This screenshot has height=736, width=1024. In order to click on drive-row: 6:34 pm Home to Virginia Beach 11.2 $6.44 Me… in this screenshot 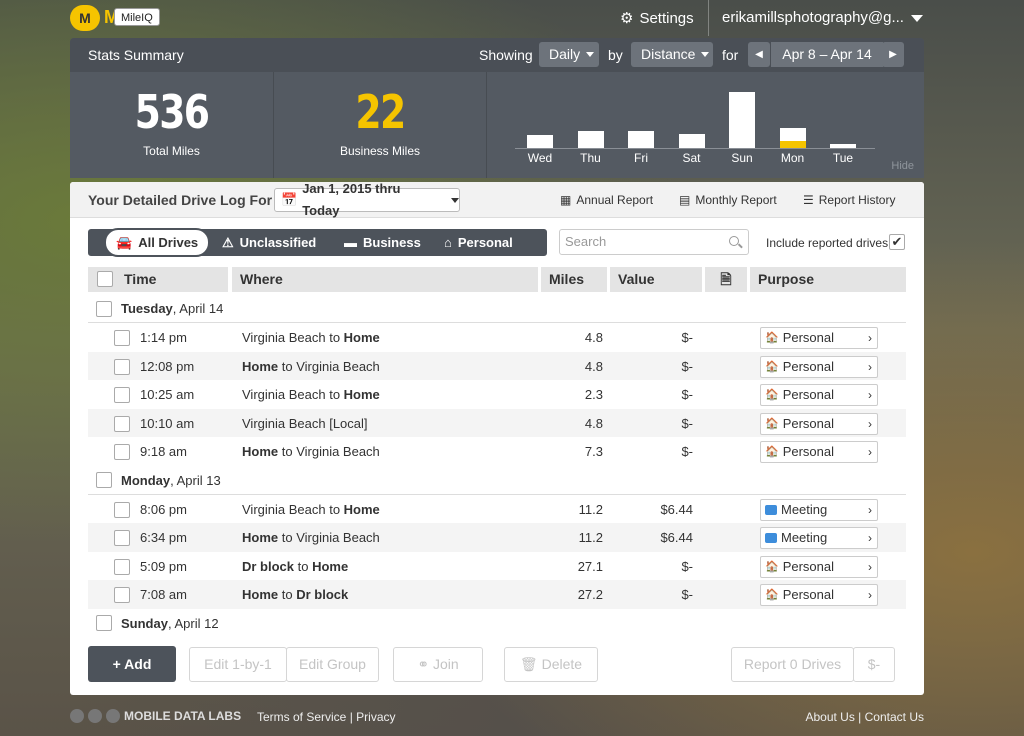, I will do `click(497, 537)`.